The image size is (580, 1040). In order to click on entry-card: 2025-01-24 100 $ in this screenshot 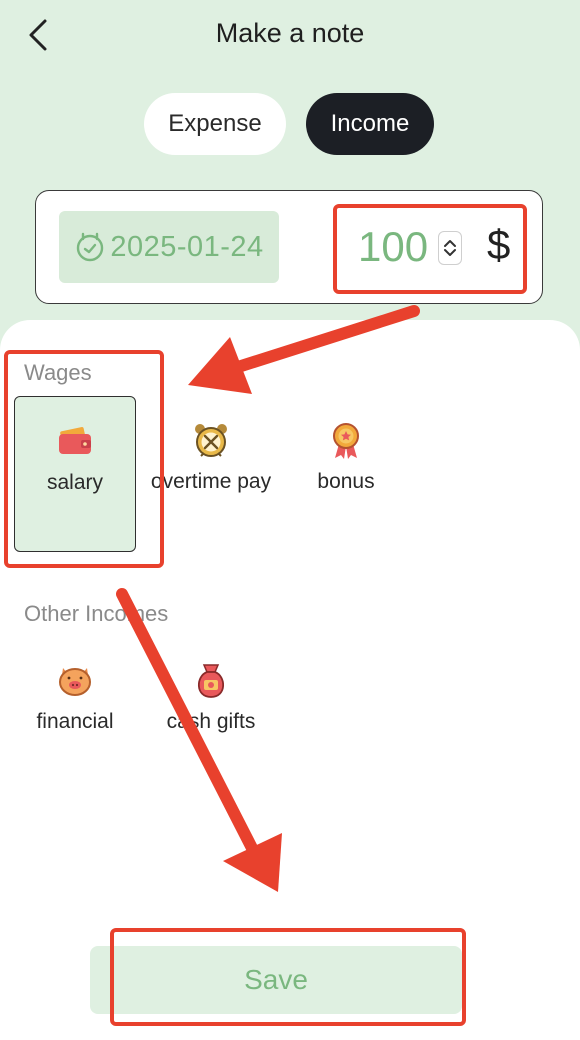, I will do `click(289, 247)`.